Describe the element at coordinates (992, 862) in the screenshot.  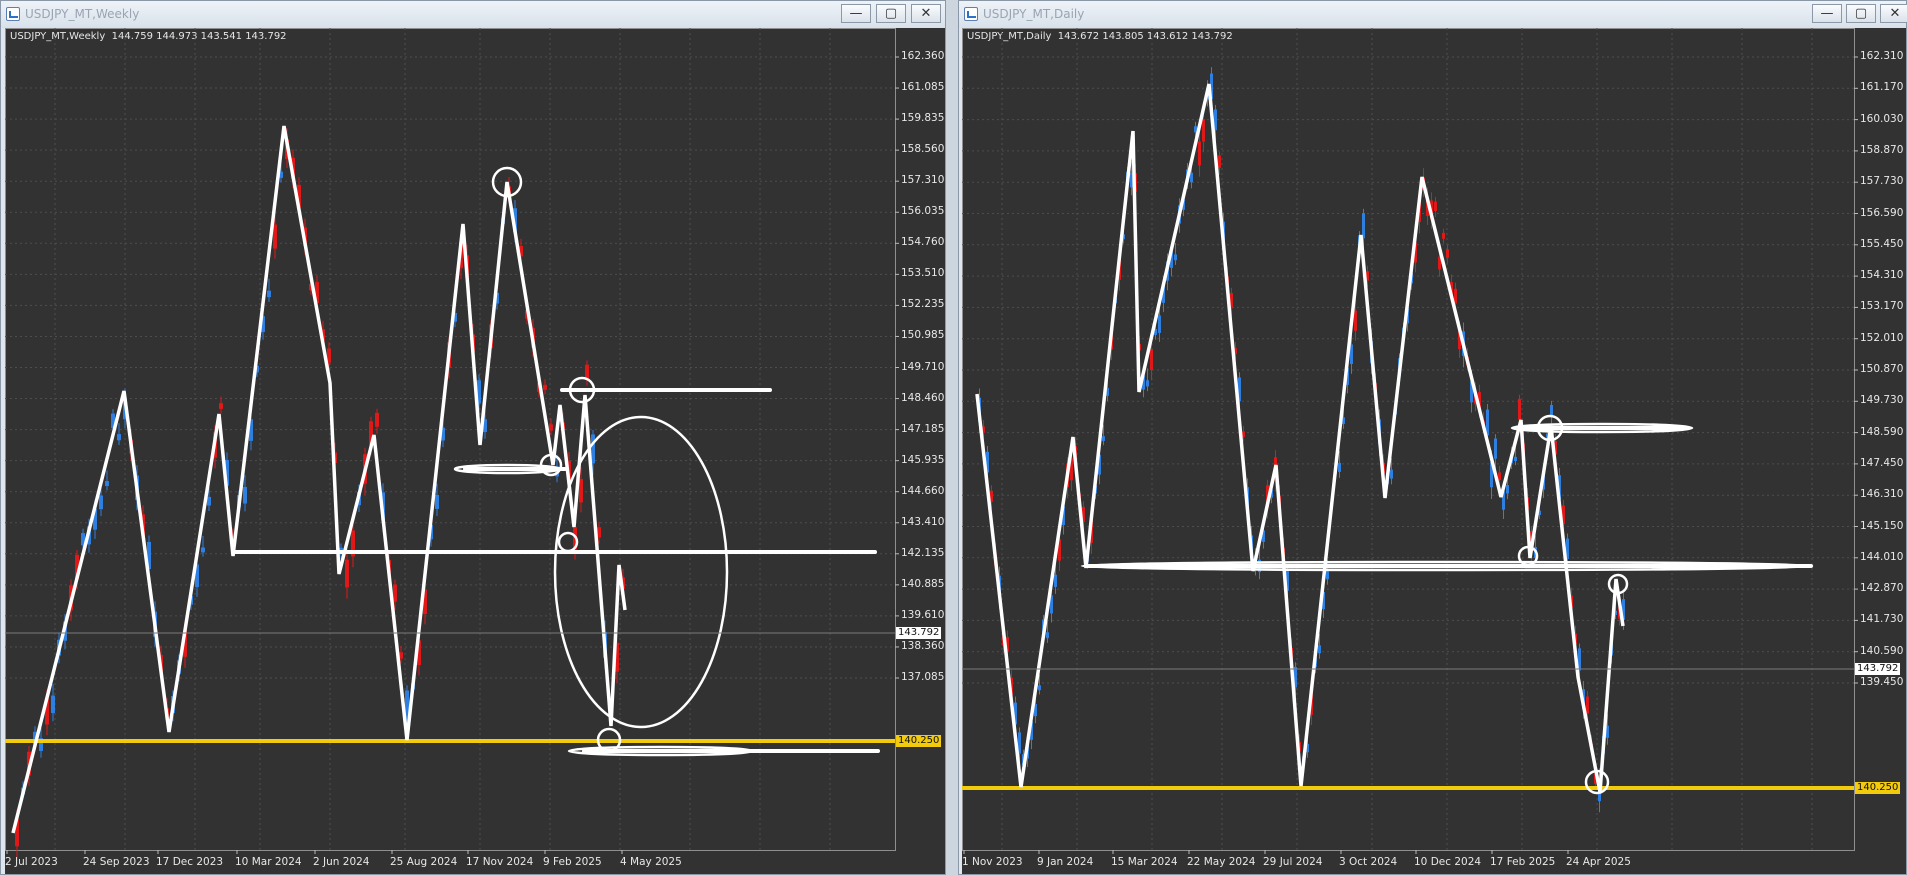
I see `time-axis-label: 1 Nov 2023` at that location.